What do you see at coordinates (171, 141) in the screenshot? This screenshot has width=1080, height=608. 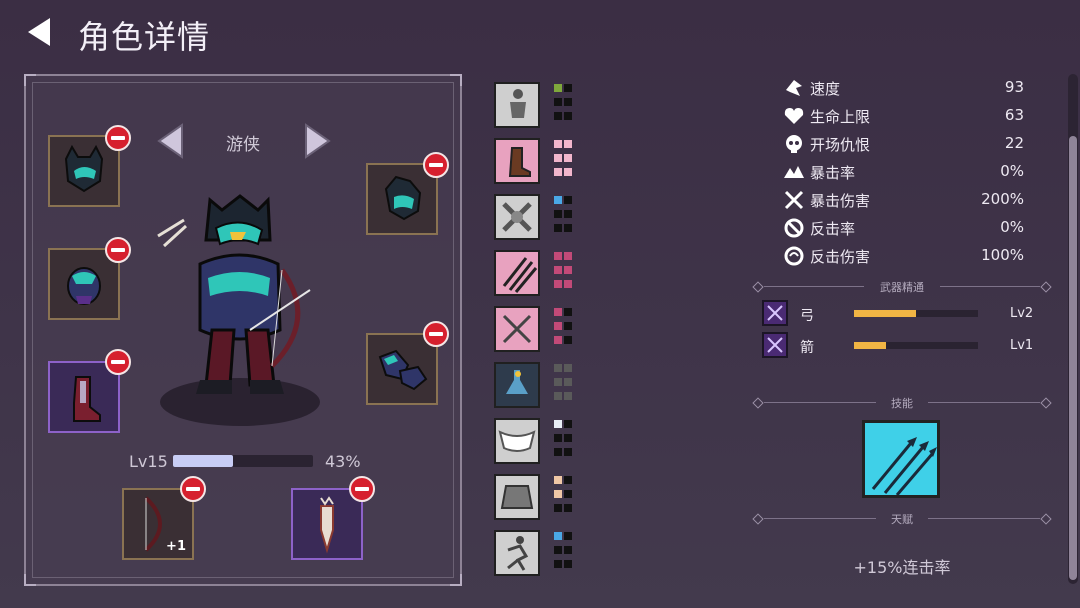 I see `prev-class-button` at bounding box center [171, 141].